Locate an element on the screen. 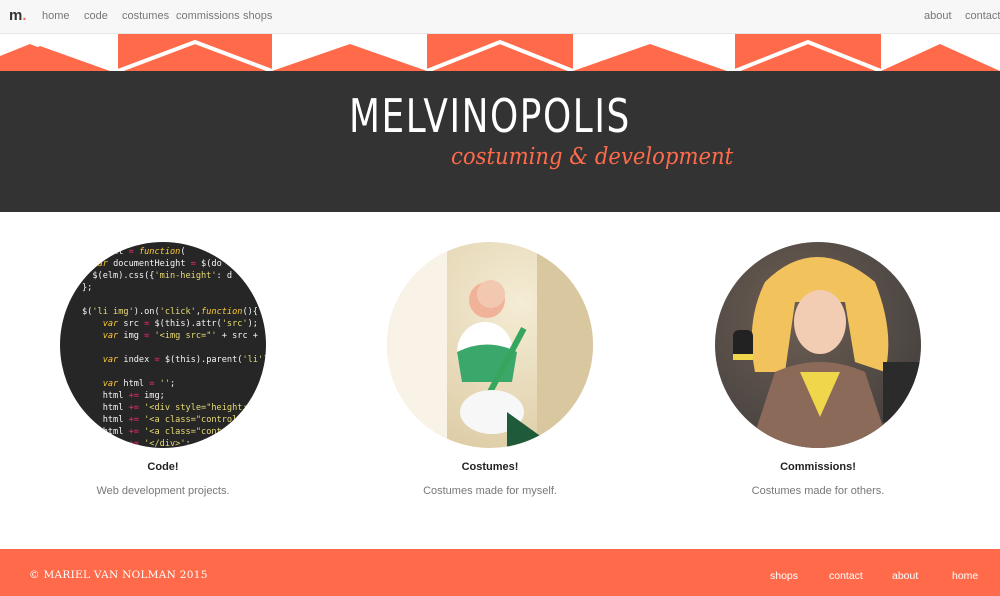  code-line: var src = $(this).attr('src'); is located at coordinates (180, 324).